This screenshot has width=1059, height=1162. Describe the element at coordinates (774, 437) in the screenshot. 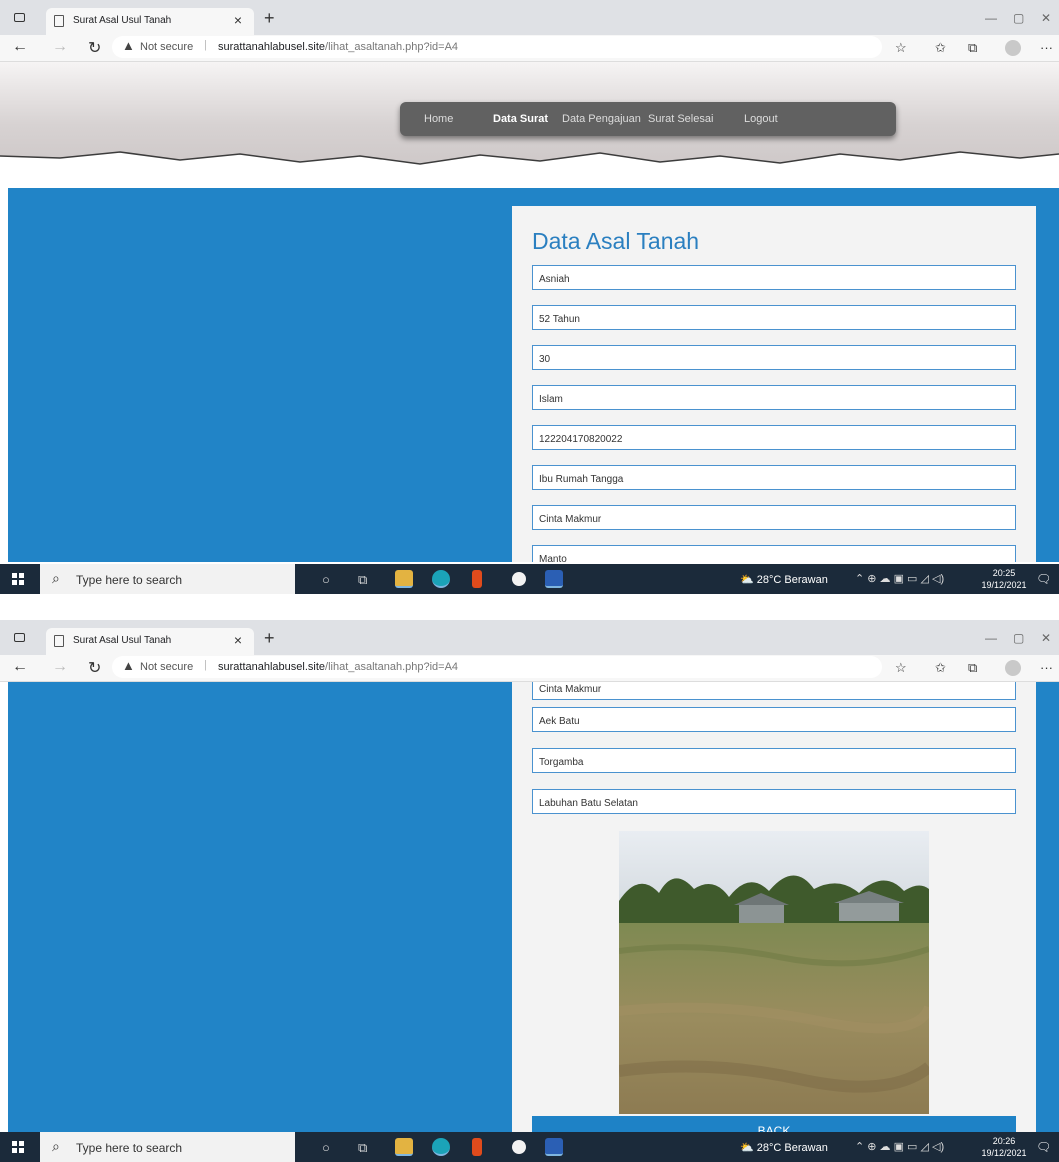

I see `field-nik: 122204170820022` at that location.